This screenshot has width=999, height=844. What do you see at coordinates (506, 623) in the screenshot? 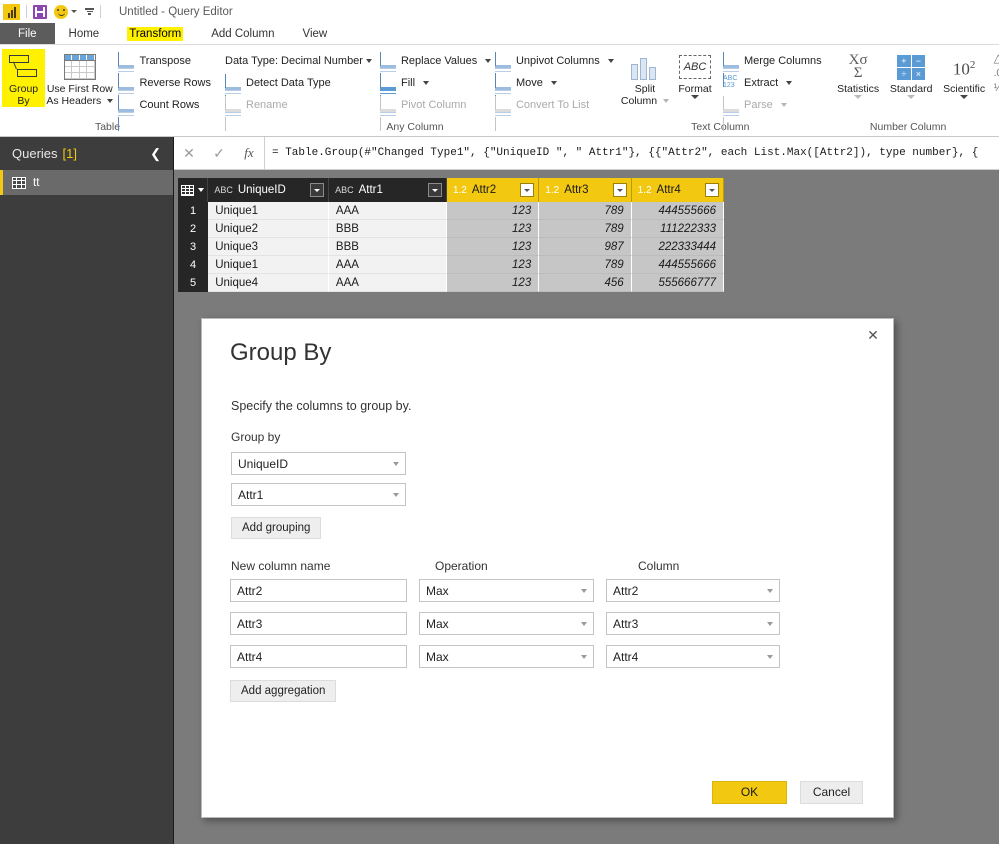
I see `operation-select-2: Max` at bounding box center [506, 623].